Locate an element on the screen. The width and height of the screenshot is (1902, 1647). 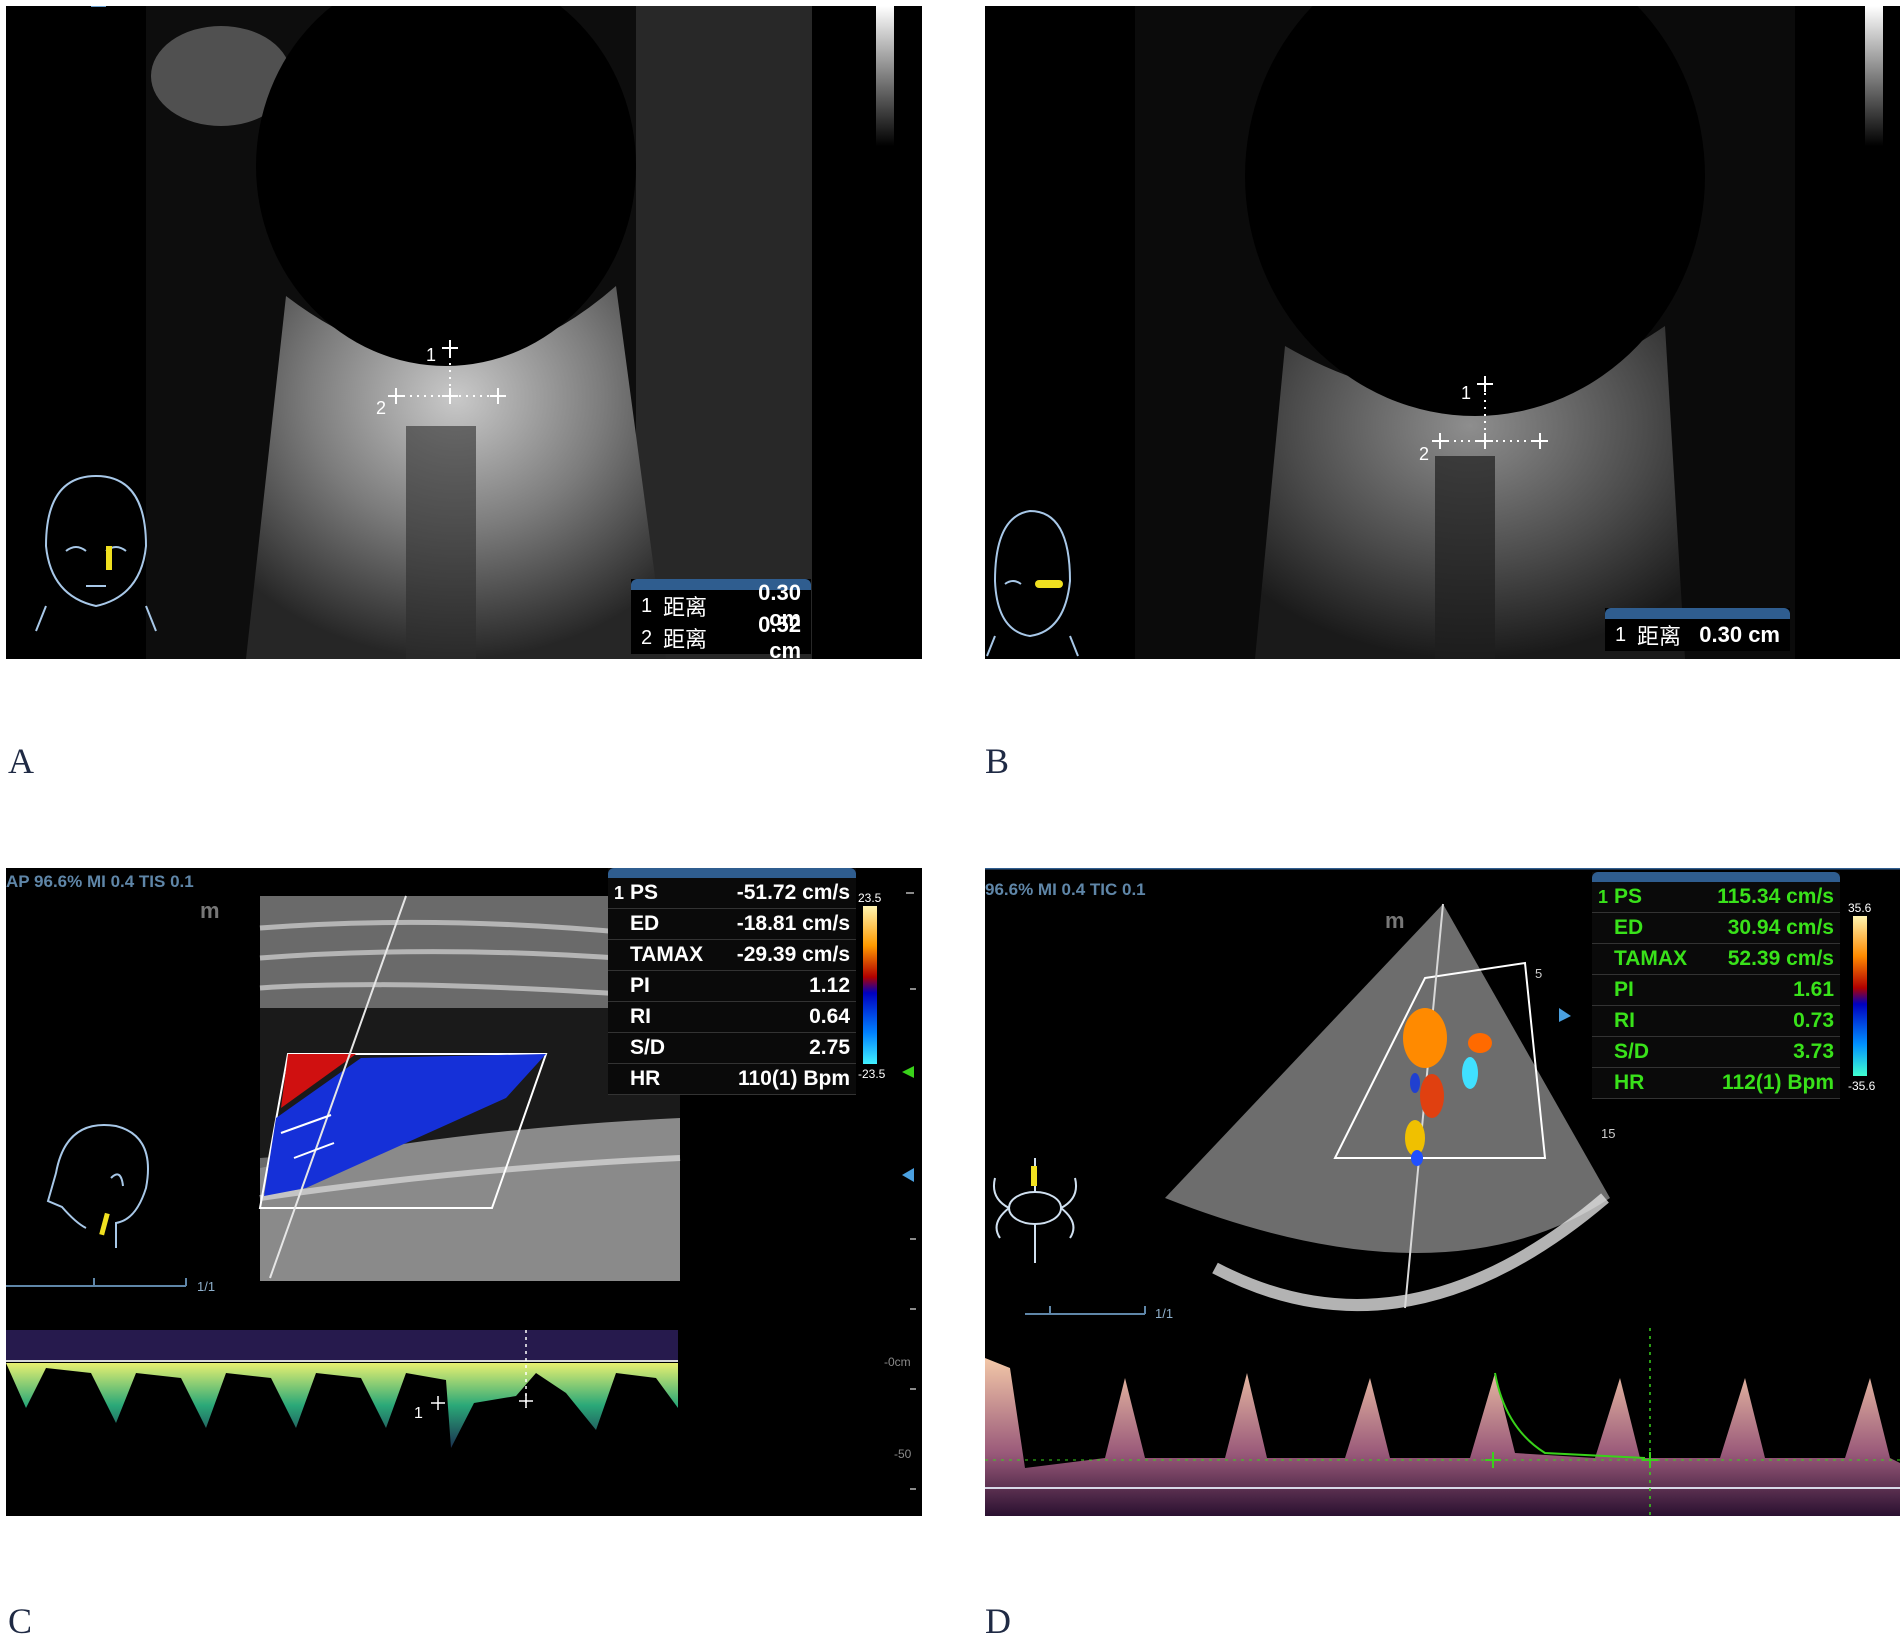
doppler-row-ed-c: ED -18.81 cm/s is located at coordinates (732, 924).